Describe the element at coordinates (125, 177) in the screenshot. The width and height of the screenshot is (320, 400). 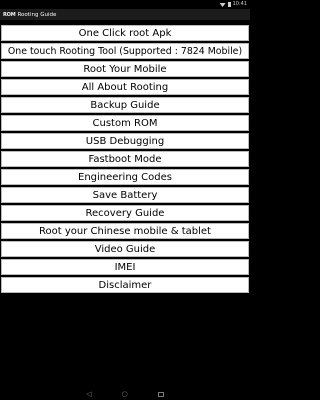
I see `engineering-codes-button: Engineering Codes` at that location.